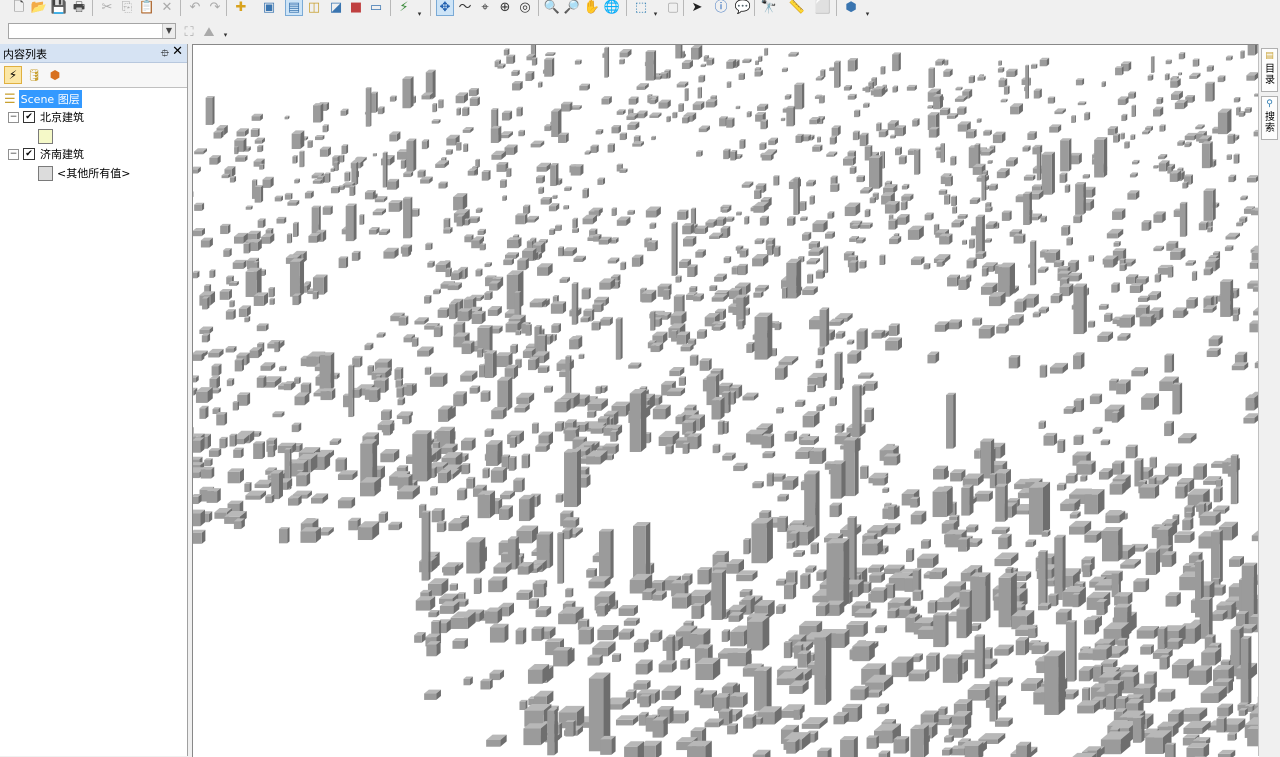 This screenshot has width=1280, height=757. Describe the element at coordinates (62, 117) in the screenshot. I see `layer-name: 北京建筑` at that location.